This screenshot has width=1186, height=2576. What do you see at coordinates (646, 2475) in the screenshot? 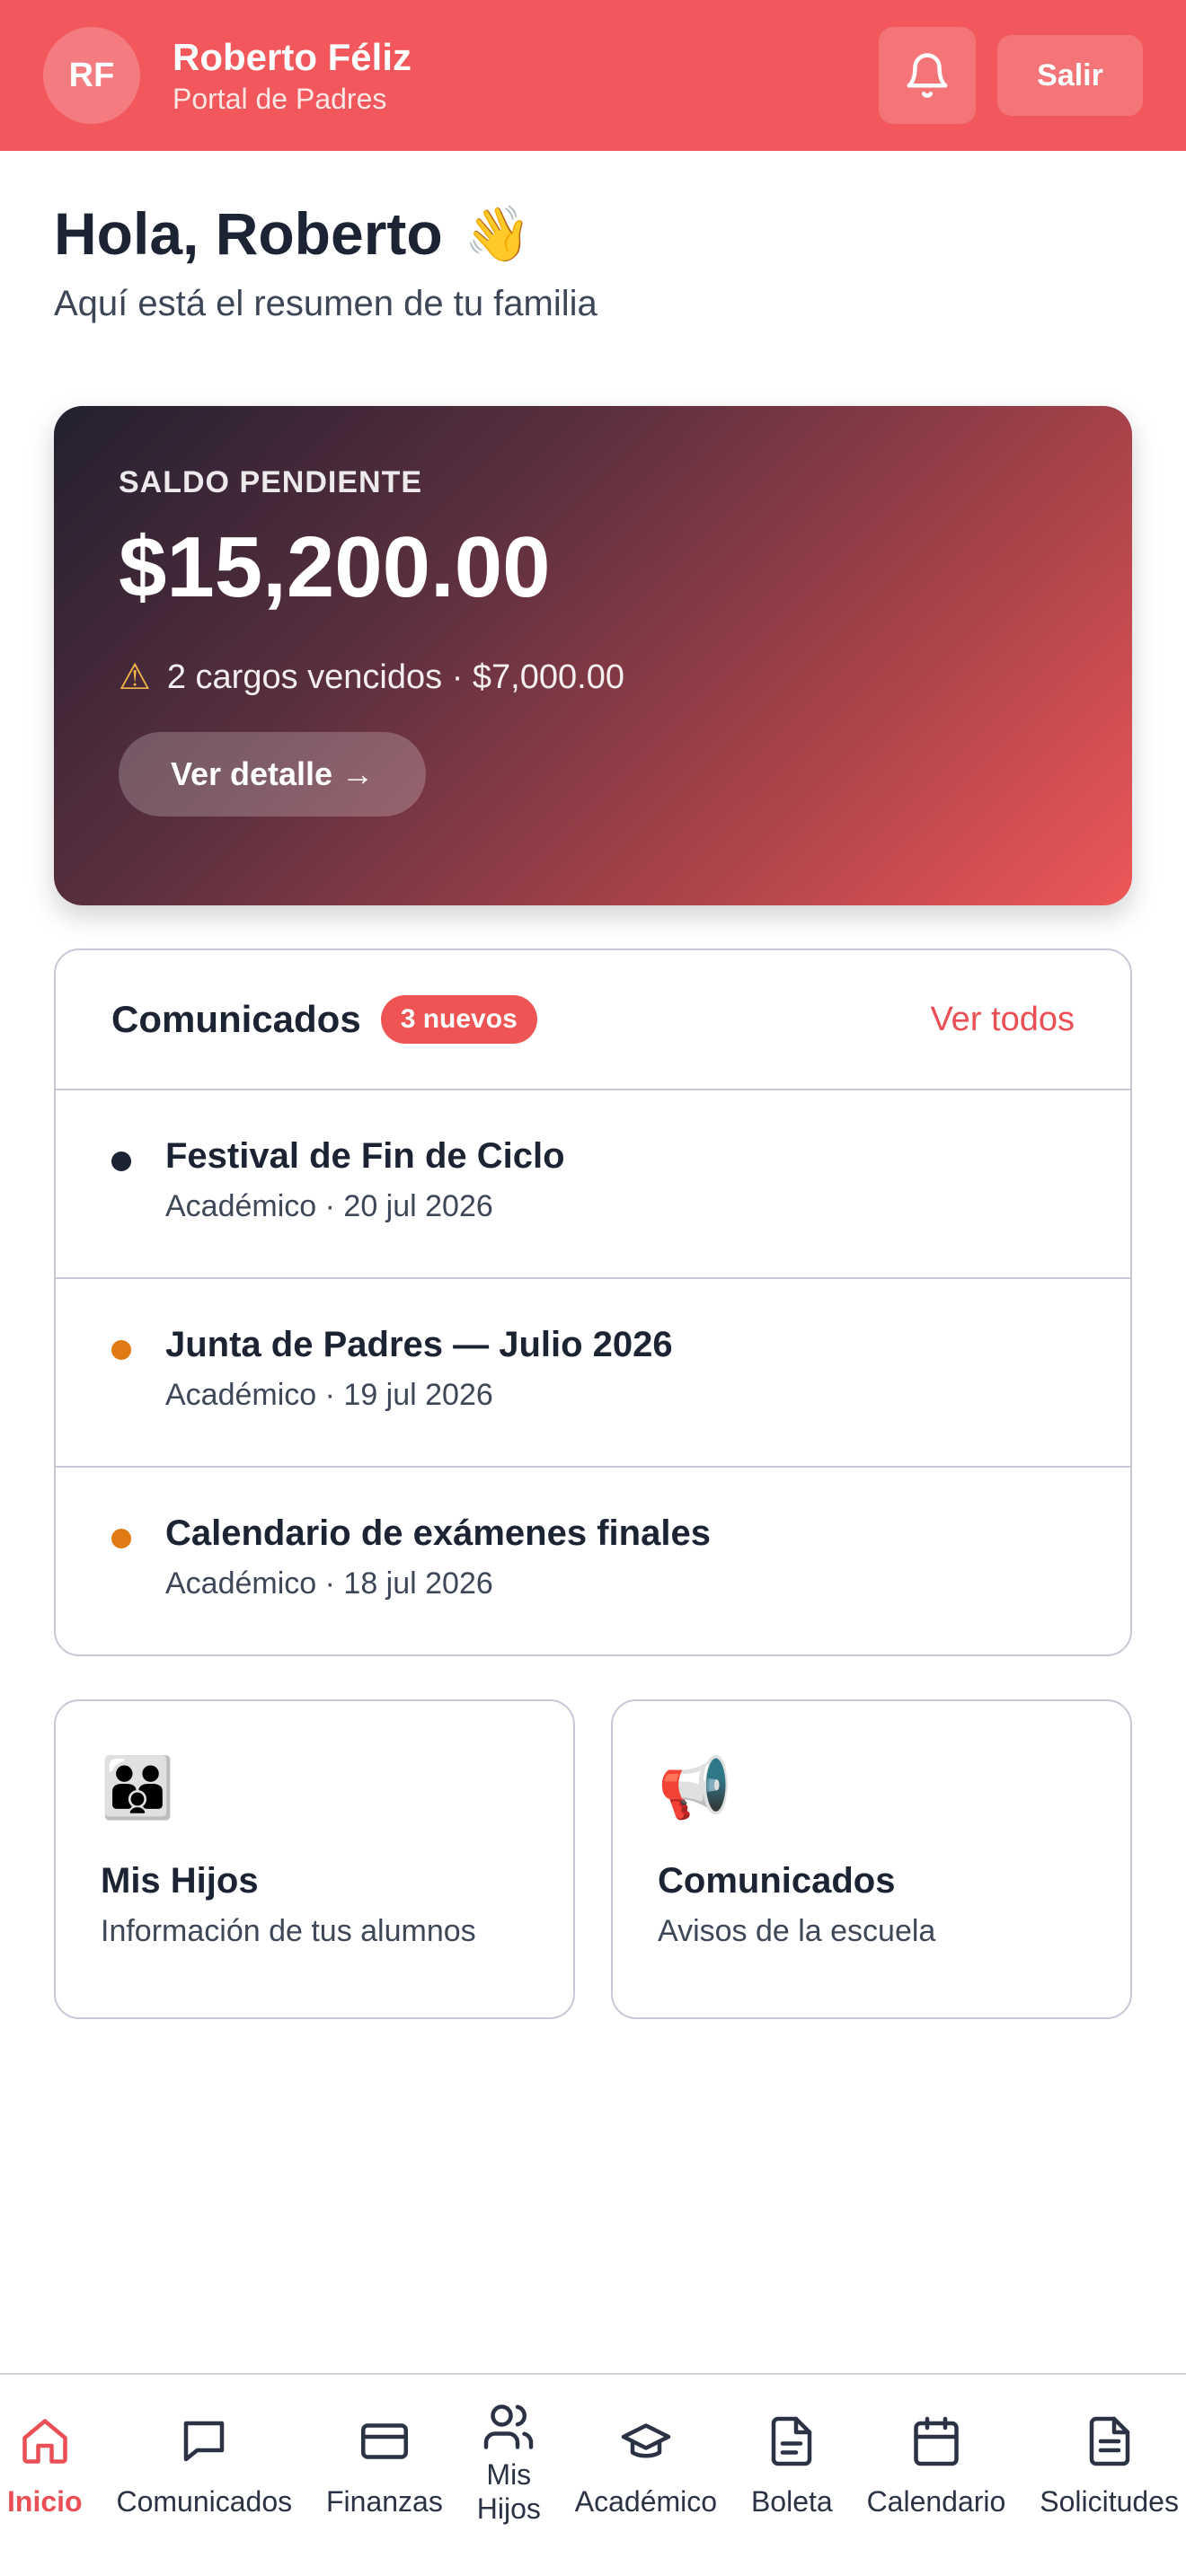
I see `nav-item-academico: Académico` at bounding box center [646, 2475].